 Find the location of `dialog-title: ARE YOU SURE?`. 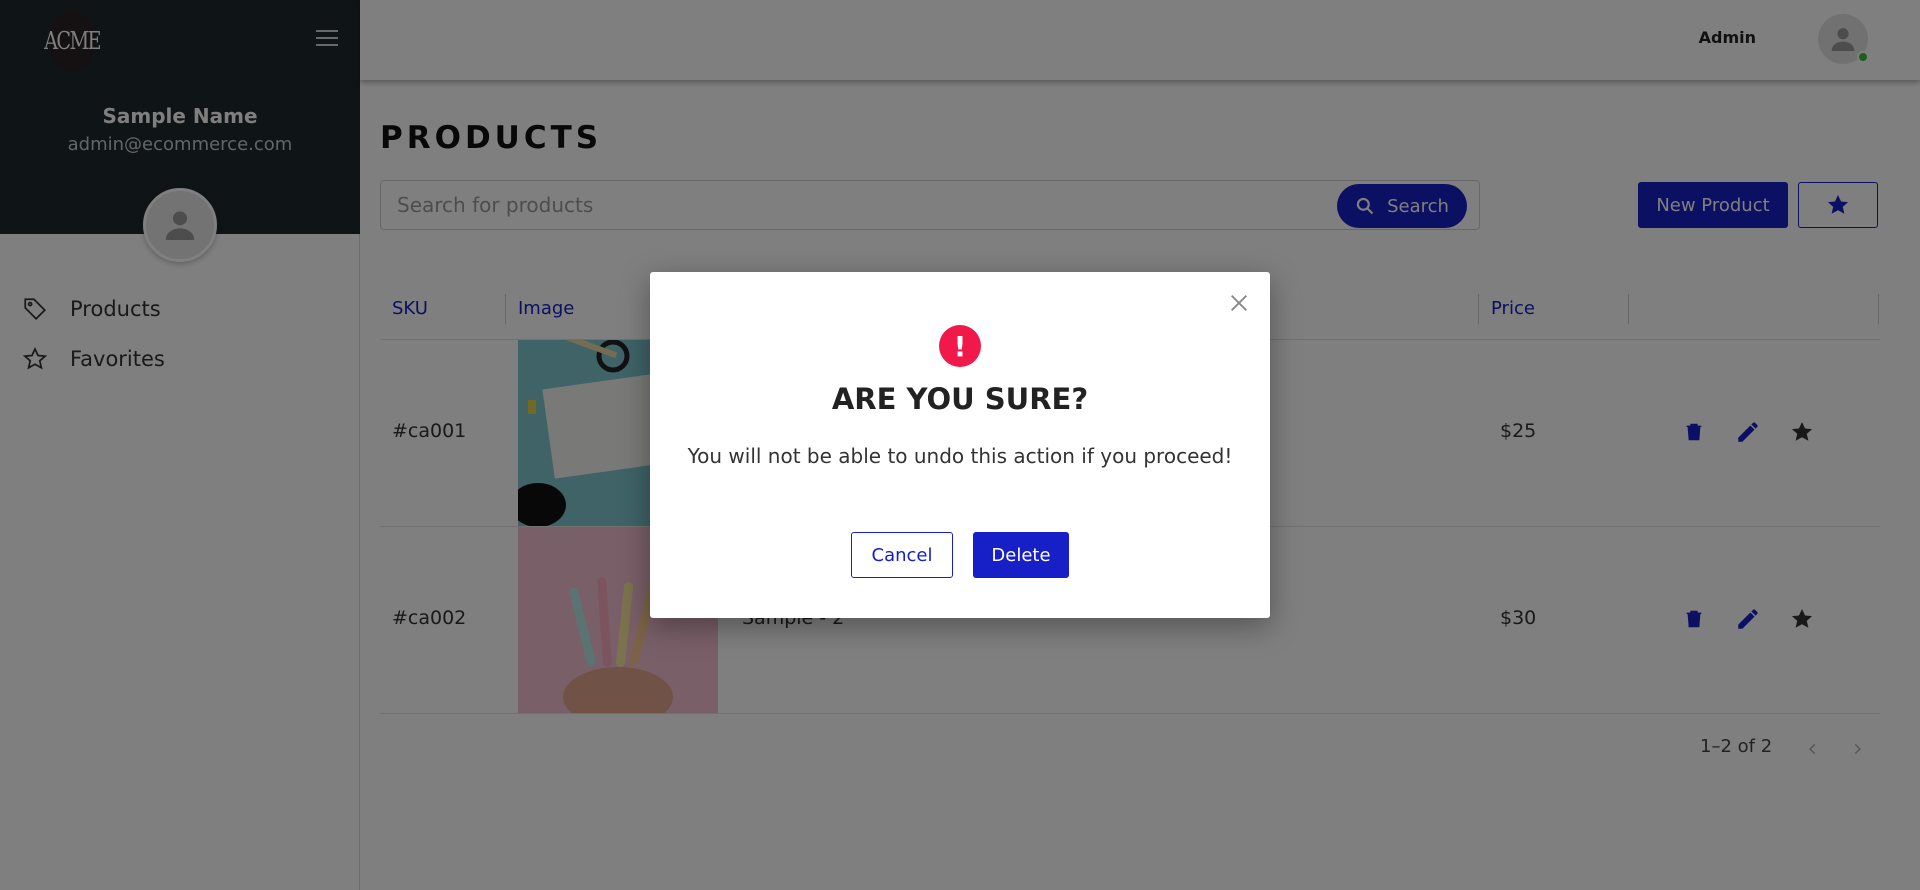

dialog-title: ARE YOU SURE? is located at coordinates (960, 399).